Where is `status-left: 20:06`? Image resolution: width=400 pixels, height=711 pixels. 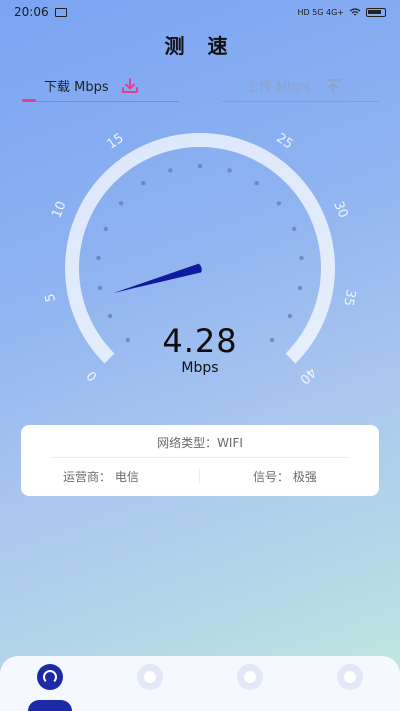
status-left: 20:06 is located at coordinates (40, 12).